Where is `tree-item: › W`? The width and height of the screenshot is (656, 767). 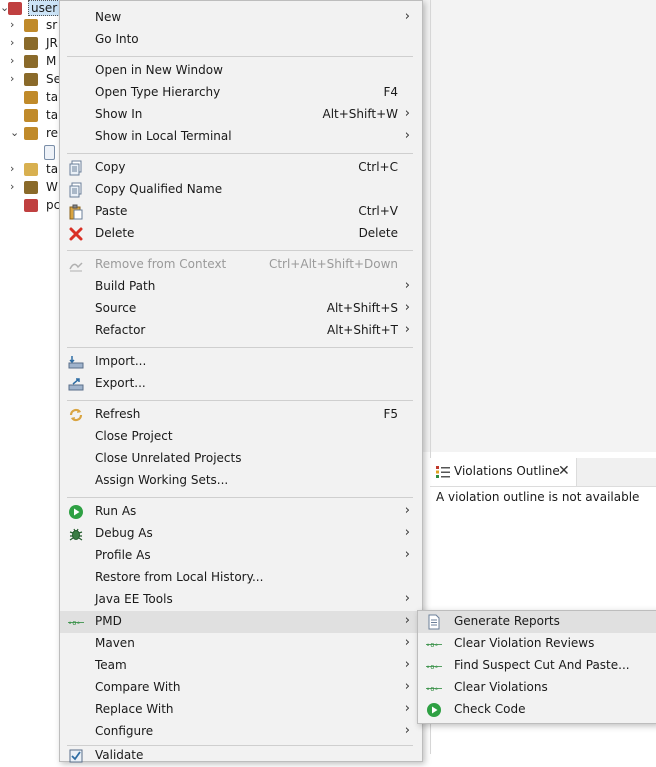 tree-item: › W is located at coordinates (30, 188).